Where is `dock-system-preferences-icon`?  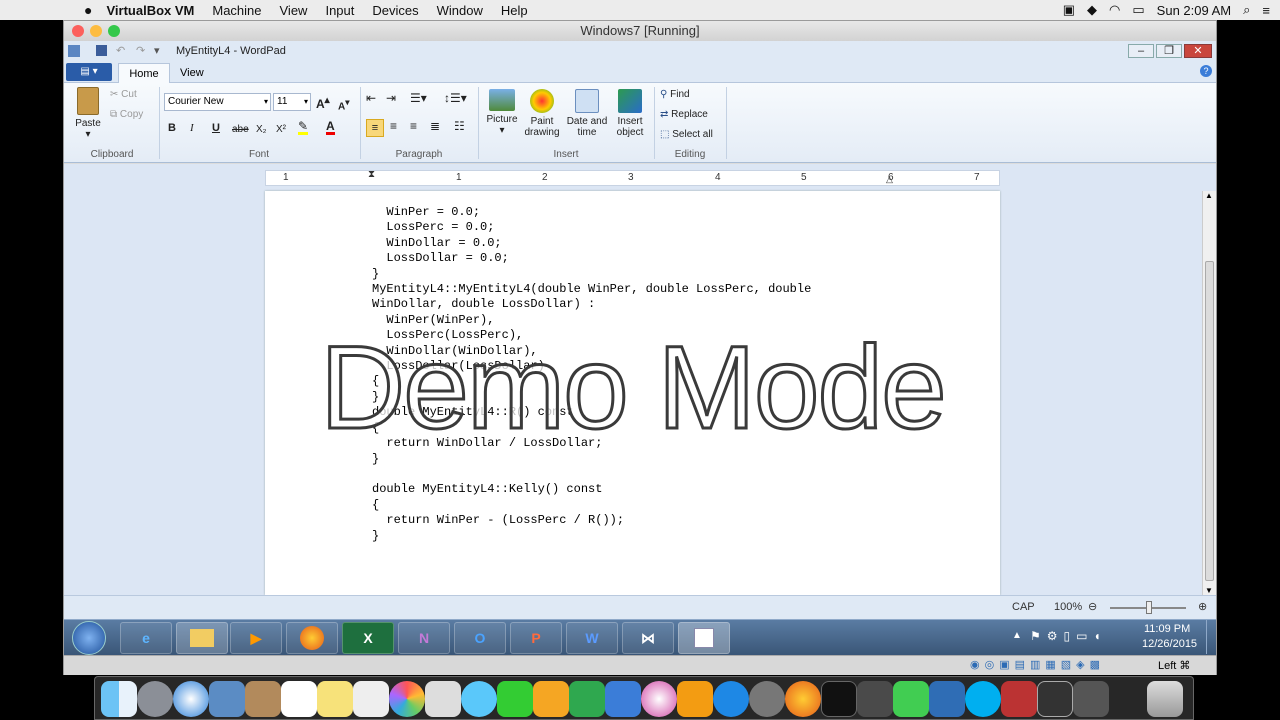
dock-system-preferences-icon is located at coordinates (767, 699).